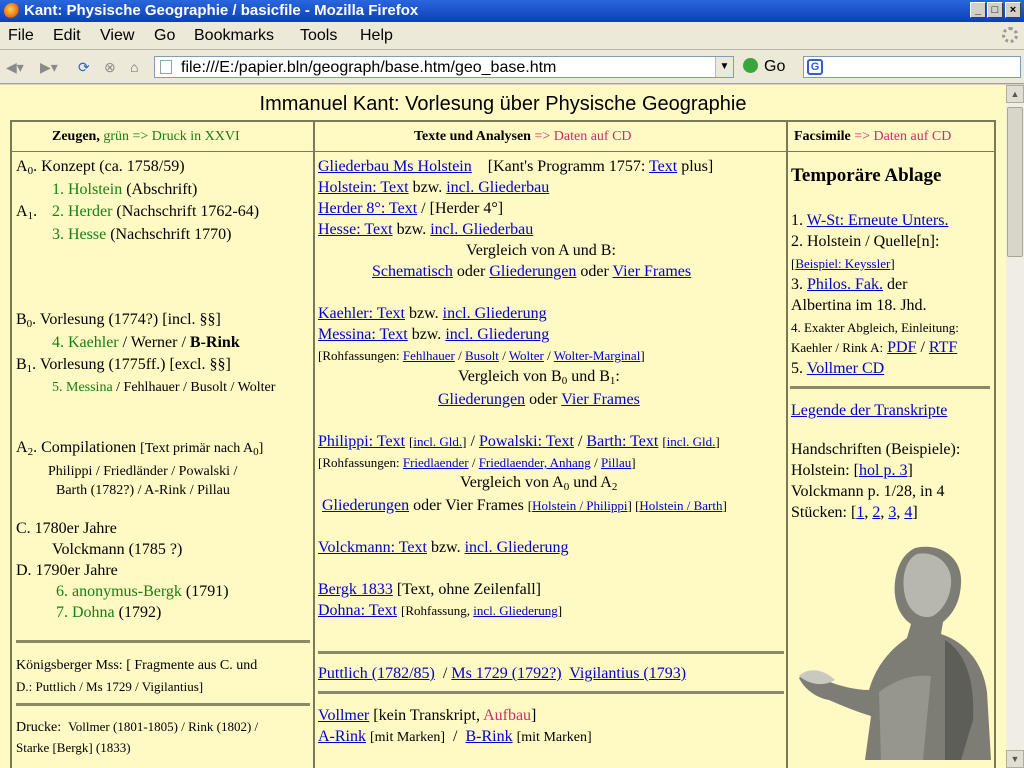 The width and height of the screenshot is (1024, 768). I want to click on gliederungen-b-link: Gliederungen, so click(481, 399).